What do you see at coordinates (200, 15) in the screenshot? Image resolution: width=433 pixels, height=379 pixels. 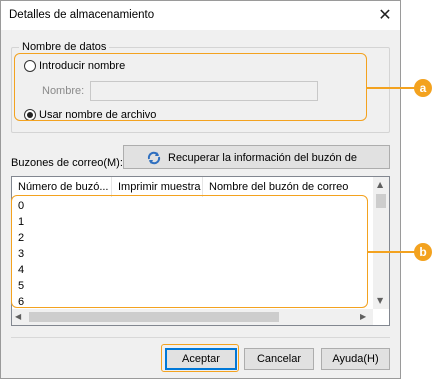 I see `title-bar: Detalles de almacenamiento ✕` at bounding box center [200, 15].